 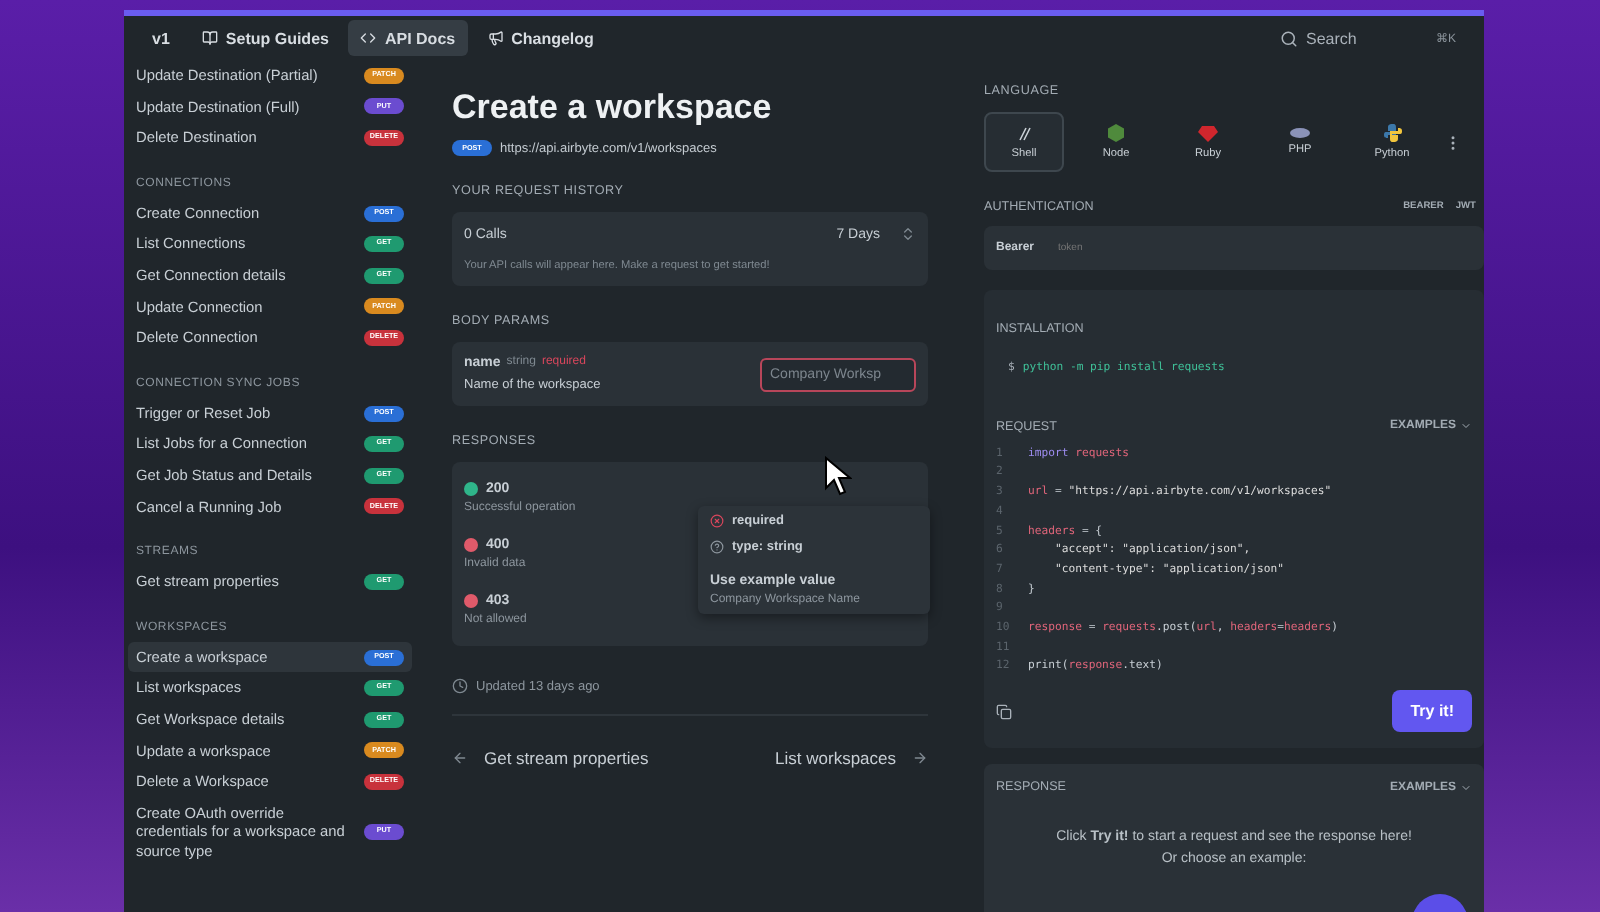 What do you see at coordinates (265, 38) in the screenshot?
I see `nav-tab: Setup Guides` at bounding box center [265, 38].